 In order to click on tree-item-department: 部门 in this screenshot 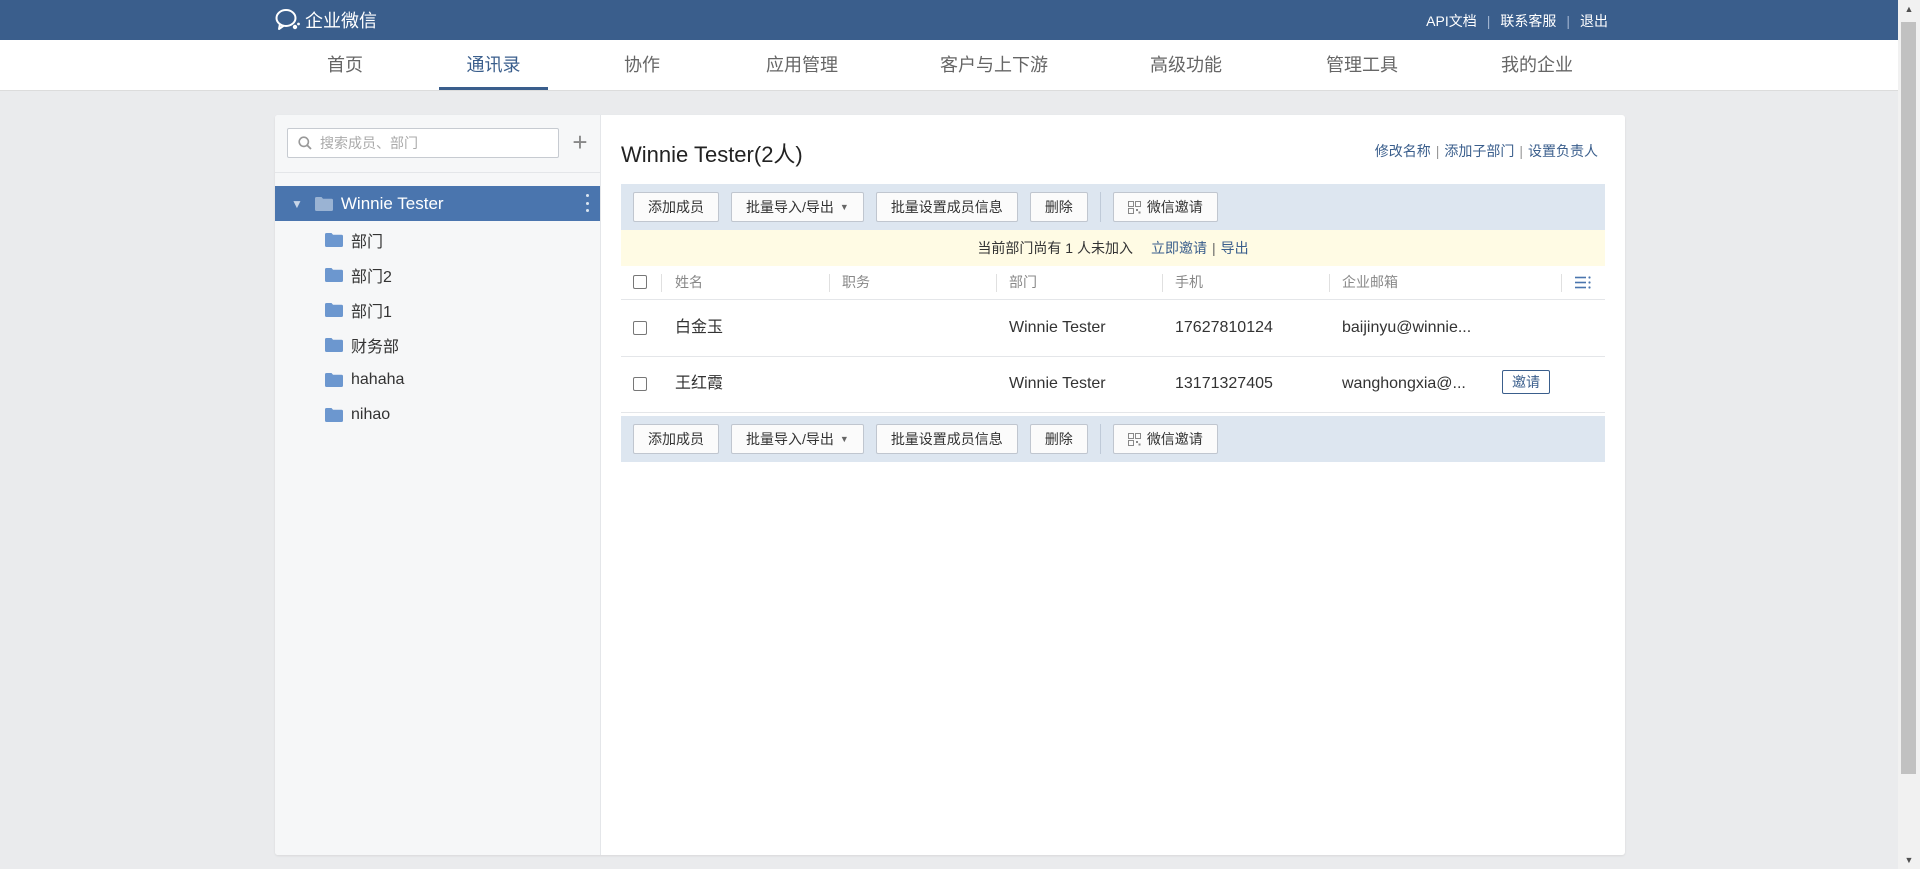, I will do `click(460, 239)`.